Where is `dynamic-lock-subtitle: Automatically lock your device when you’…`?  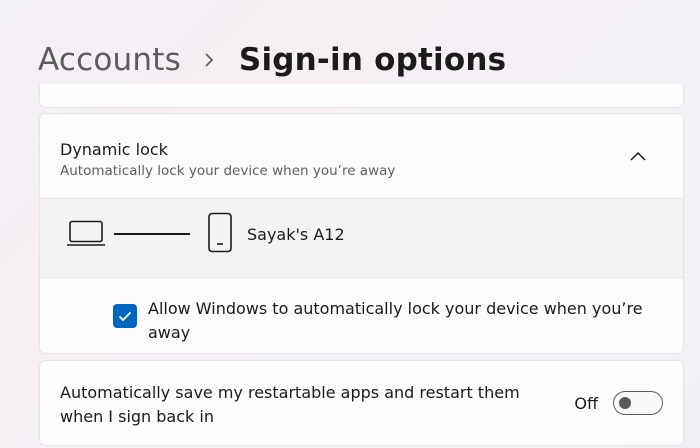
dynamic-lock-subtitle: Automatically lock your device when you’… is located at coordinates (228, 171).